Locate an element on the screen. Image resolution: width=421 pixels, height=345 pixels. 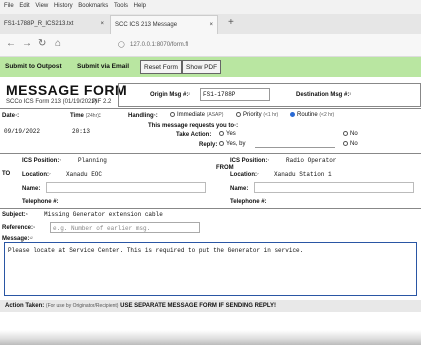
tab-message-form: SCC ICS 213 Message × is located at coordinates (164, 24).